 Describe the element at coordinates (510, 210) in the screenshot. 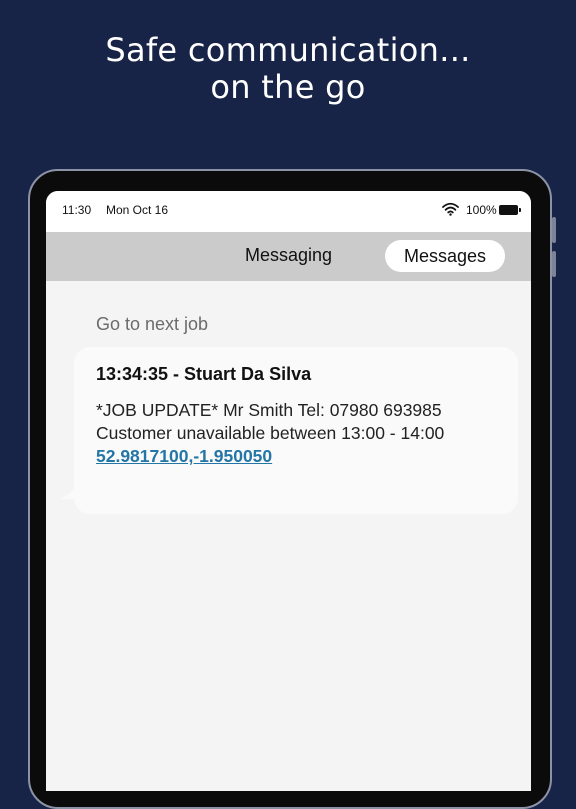

I see `battery-icon` at that location.